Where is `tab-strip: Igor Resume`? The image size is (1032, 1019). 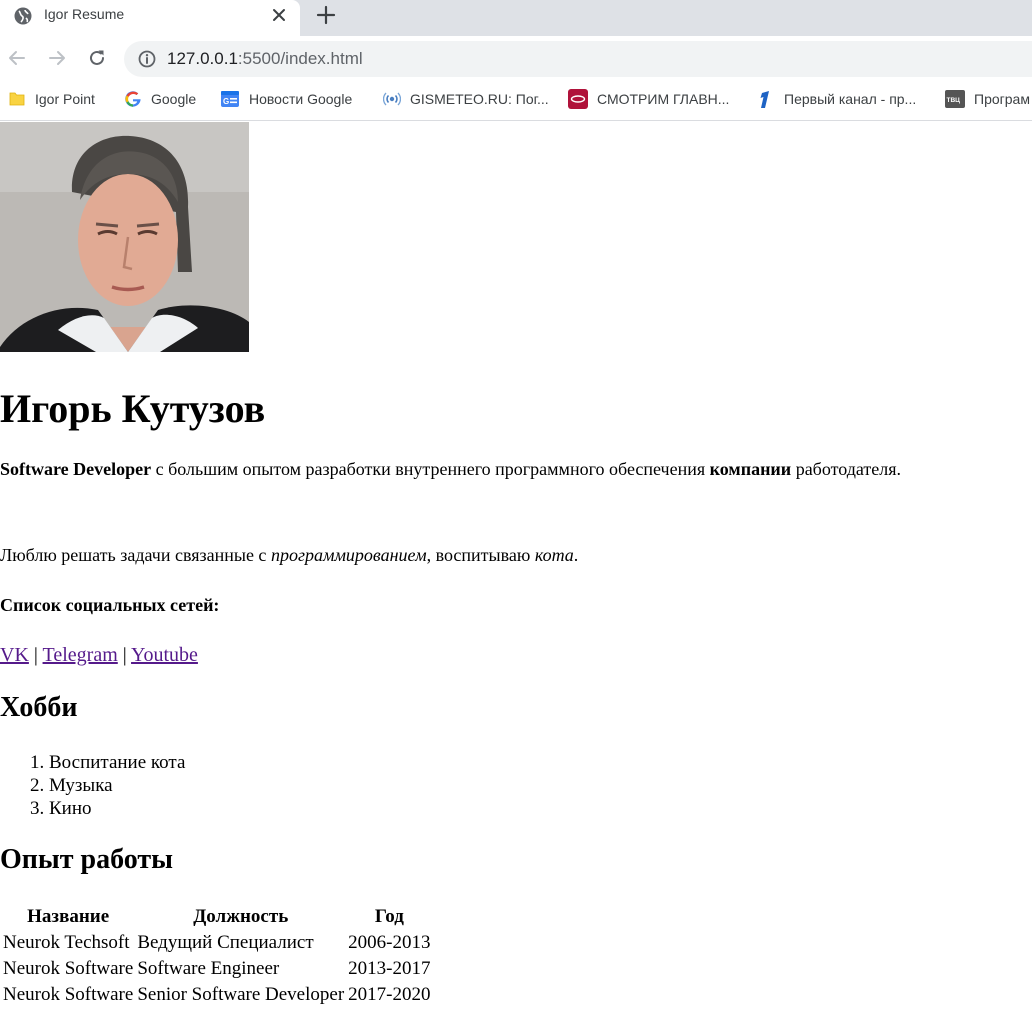 tab-strip: Igor Resume is located at coordinates (516, 18).